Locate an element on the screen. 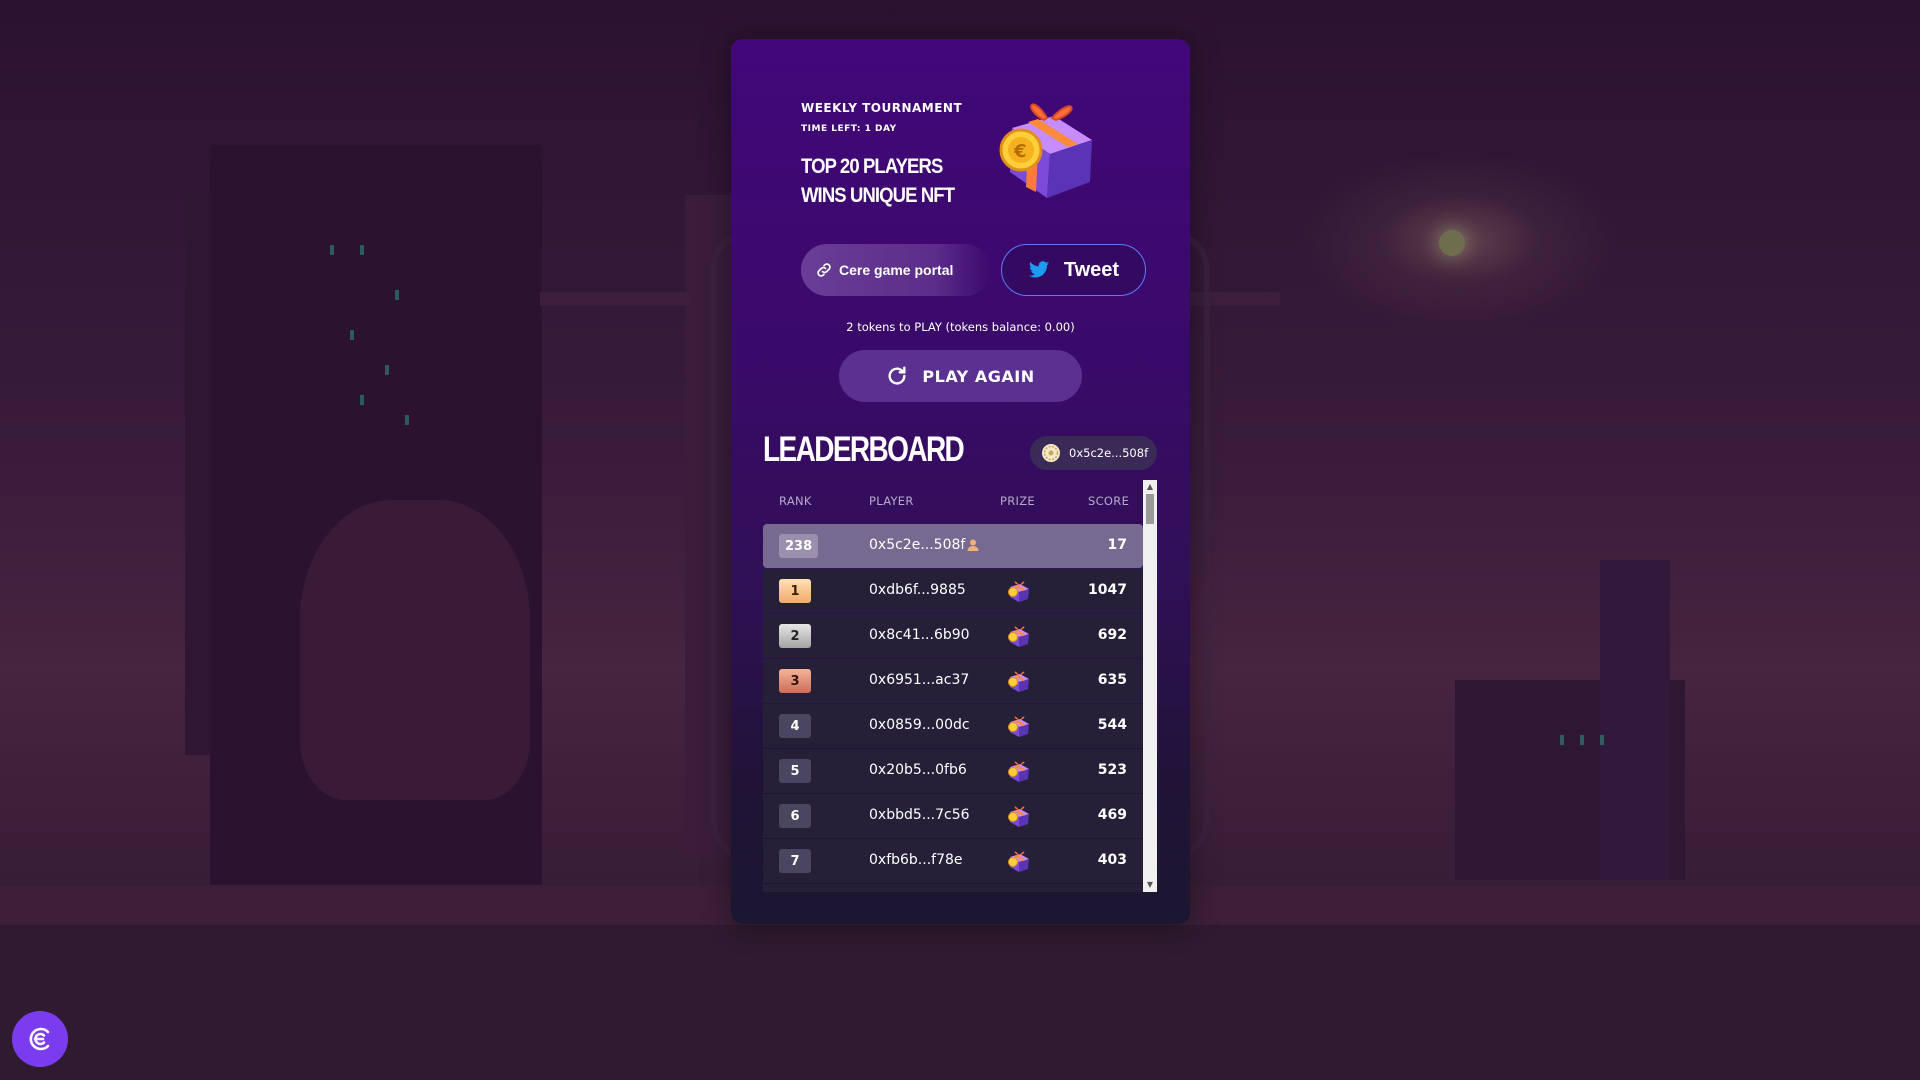  table-row: 7 0xfb6b...f78e 403 is located at coordinates (953, 861).